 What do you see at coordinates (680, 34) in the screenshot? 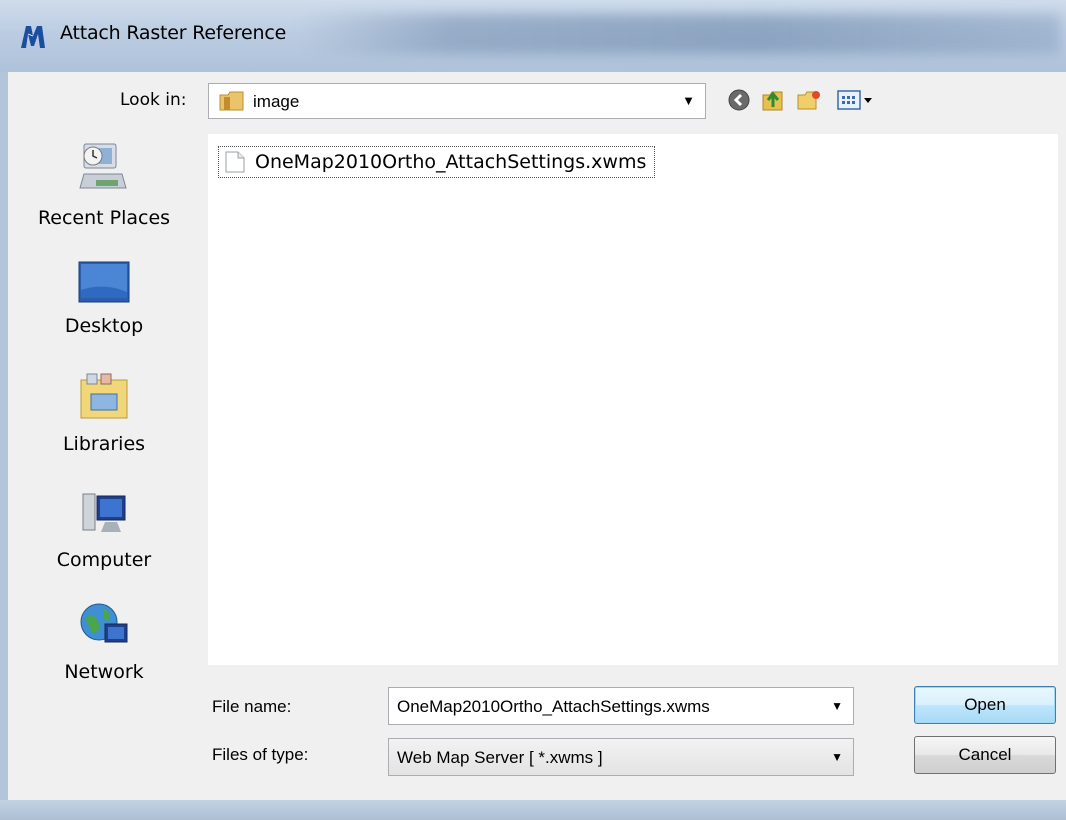
I see `blurred-menu-bar` at bounding box center [680, 34].